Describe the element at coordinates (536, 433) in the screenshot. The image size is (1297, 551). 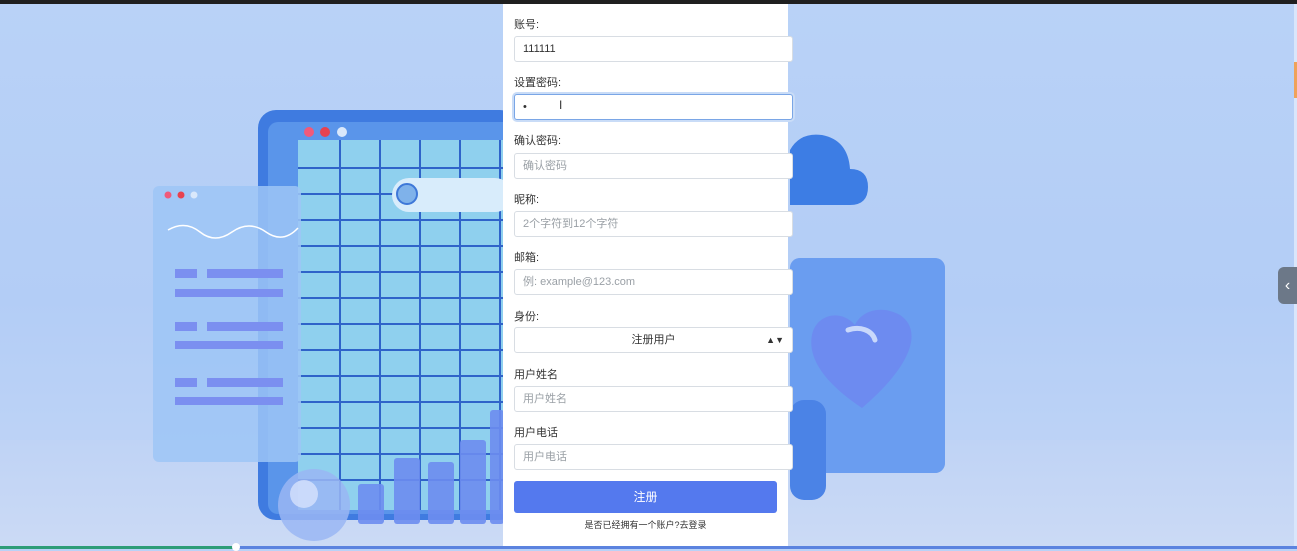
I see `phone-label: 用户电话` at that location.